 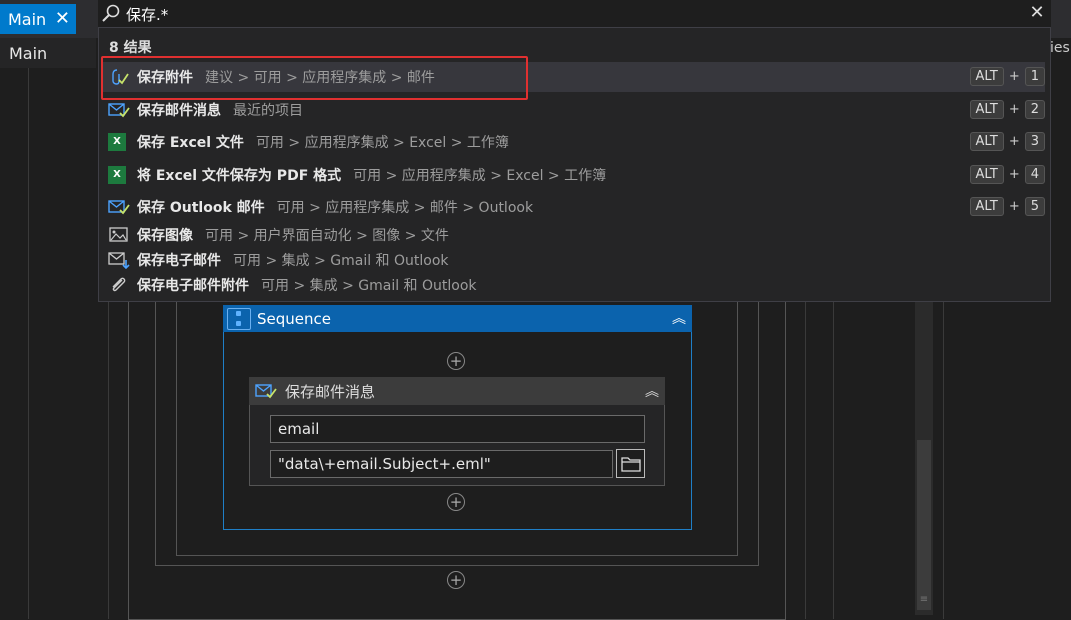 What do you see at coordinates (118, 234) in the screenshot?
I see `image-icon` at bounding box center [118, 234].